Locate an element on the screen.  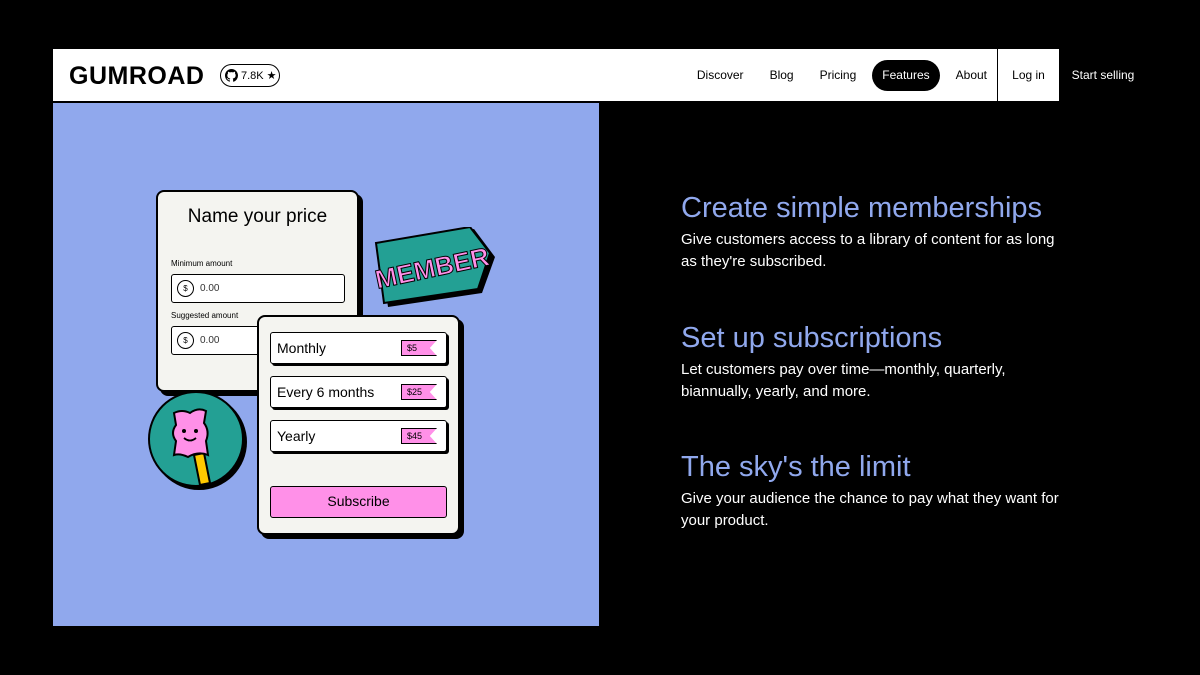
github-stars-count: 7.8K is located at coordinates (252, 75).